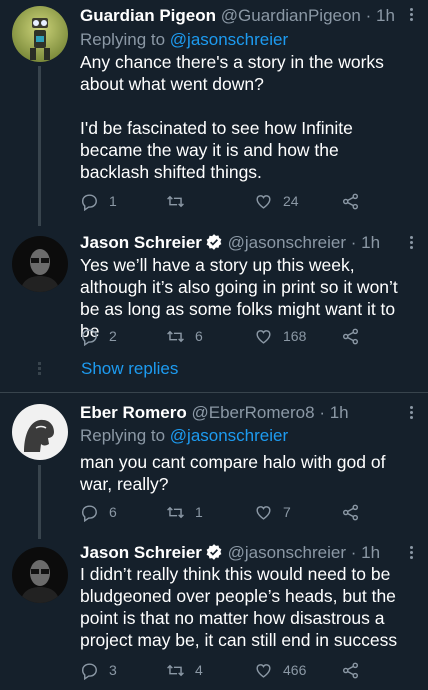 This screenshot has width=428, height=690. I want to click on avatar-guardian-pigeon, so click(40, 34).